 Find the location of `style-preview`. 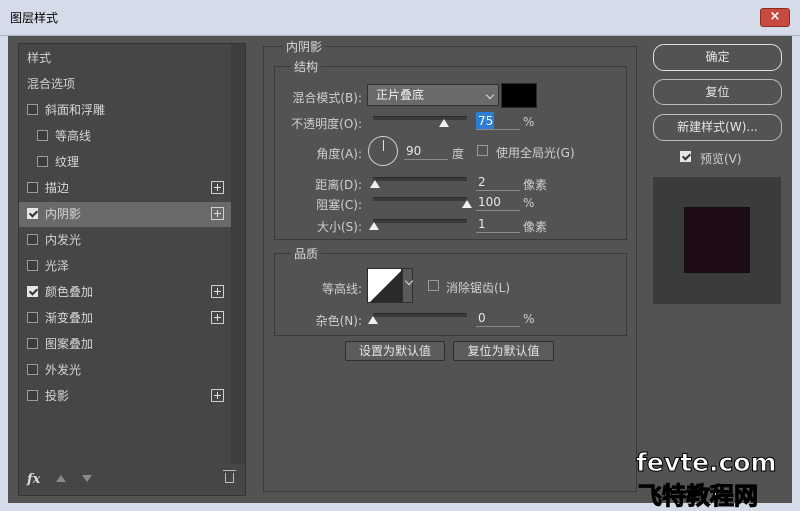

style-preview is located at coordinates (717, 240).